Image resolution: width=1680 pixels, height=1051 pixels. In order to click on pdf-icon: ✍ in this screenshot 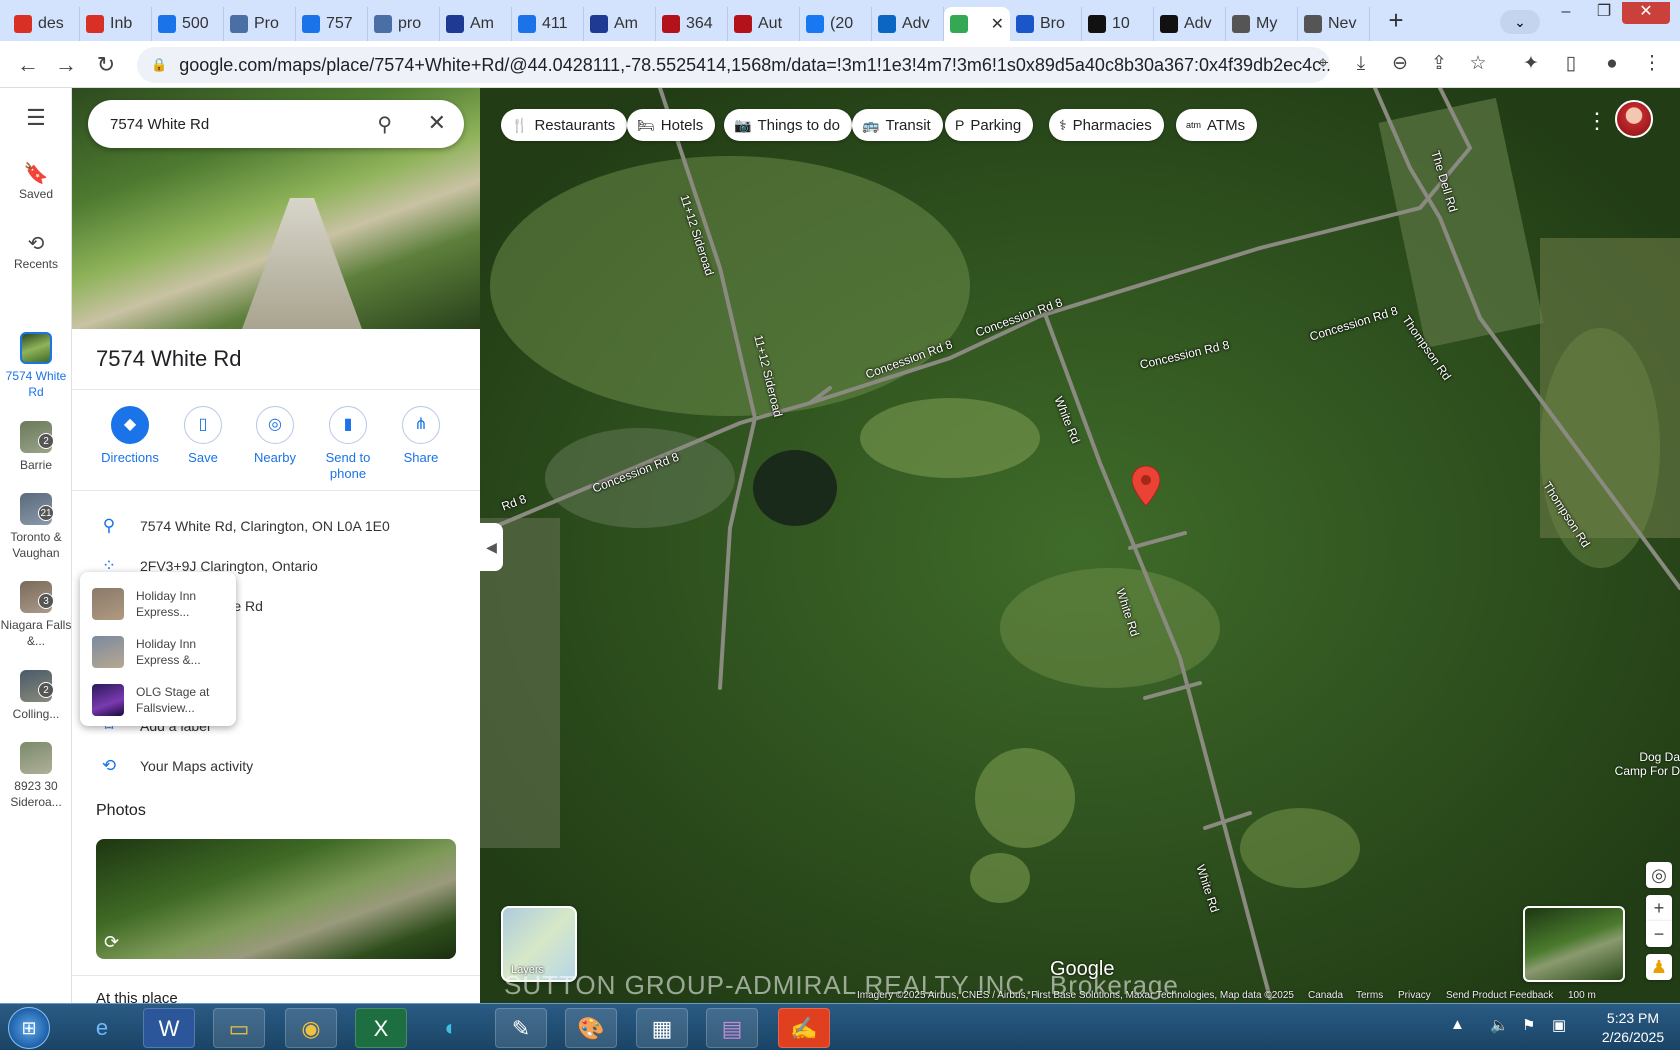, I will do `click(804, 1028)`.